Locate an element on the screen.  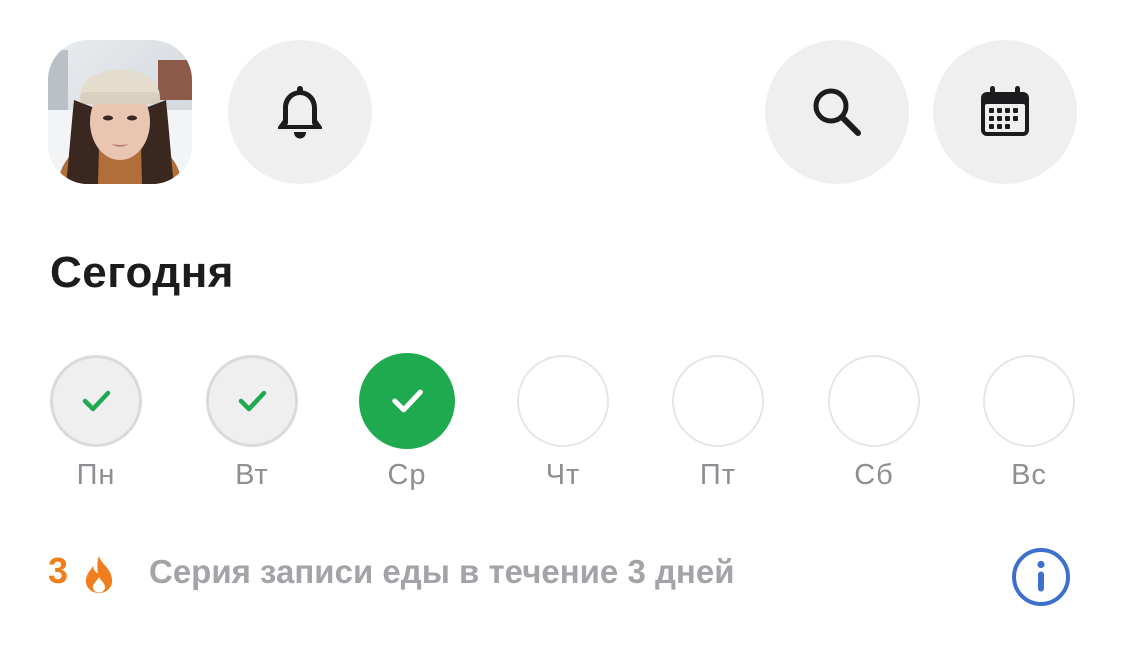
day-monday: Пн is located at coordinates (96, 425).